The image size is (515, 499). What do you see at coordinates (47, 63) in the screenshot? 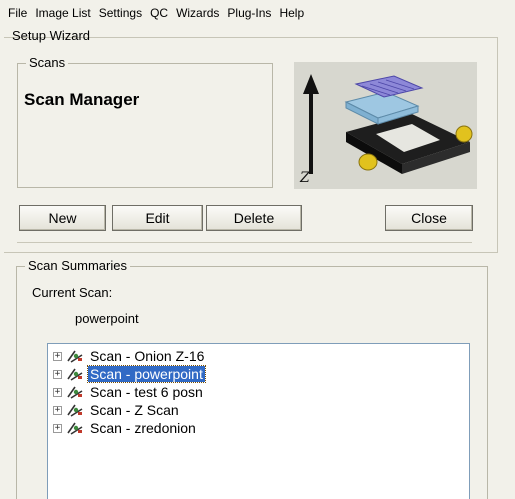
I see `scans-group-legend: Scans` at bounding box center [47, 63].